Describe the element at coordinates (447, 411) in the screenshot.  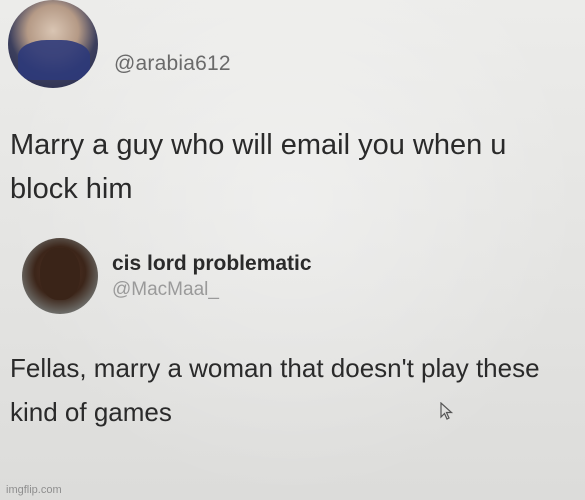
I see `mouse-pointer-icon` at that location.